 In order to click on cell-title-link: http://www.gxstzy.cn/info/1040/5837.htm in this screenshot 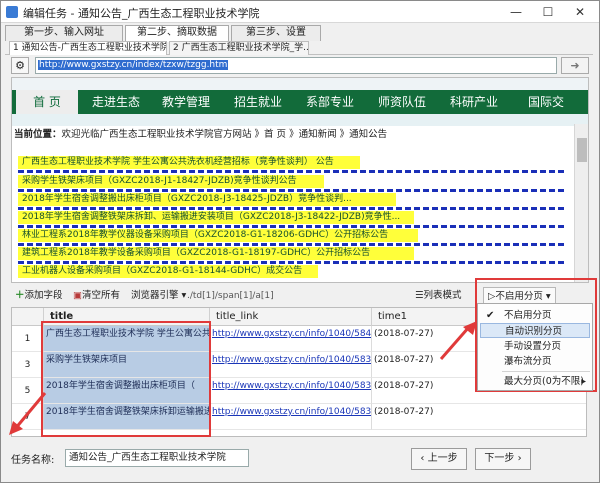, I will do `click(291, 417)`.